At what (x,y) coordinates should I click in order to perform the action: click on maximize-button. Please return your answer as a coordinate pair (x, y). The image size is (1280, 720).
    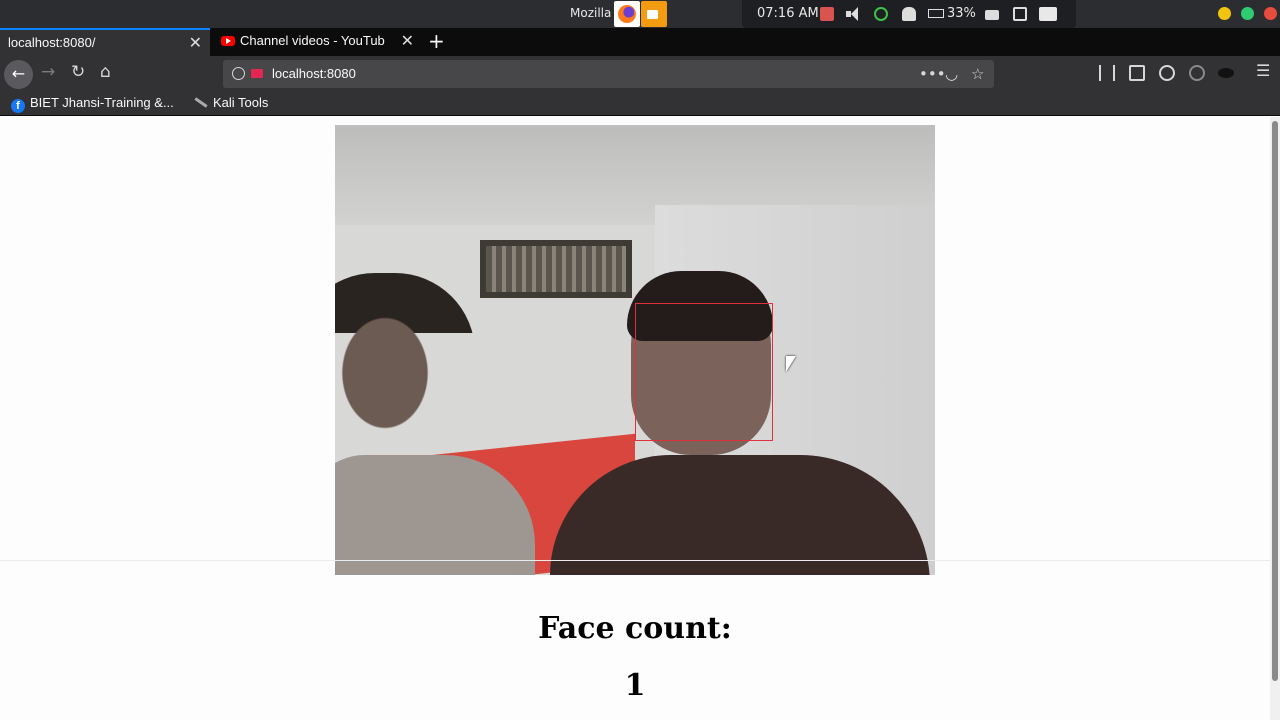
    Looking at the image, I should click on (1247, 13).